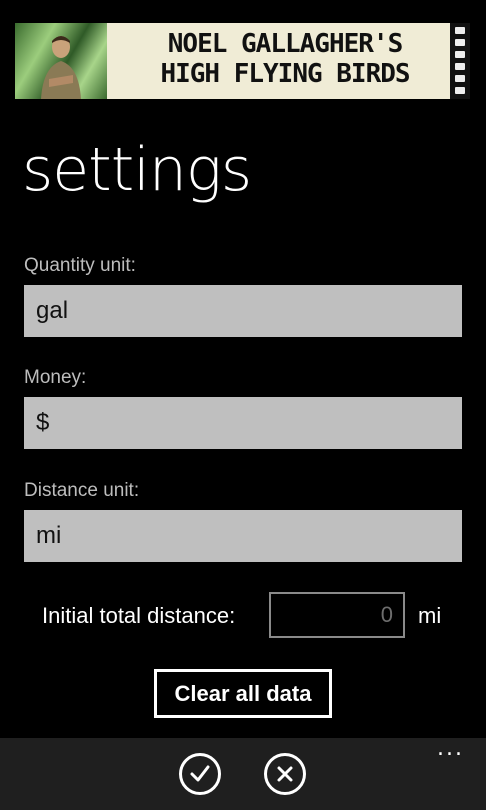 Image resolution: width=486 pixels, height=810 pixels. What do you see at coordinates (137, 170) in the screenshot?
I see `page-title: settings` at bounding box center [137, 170].